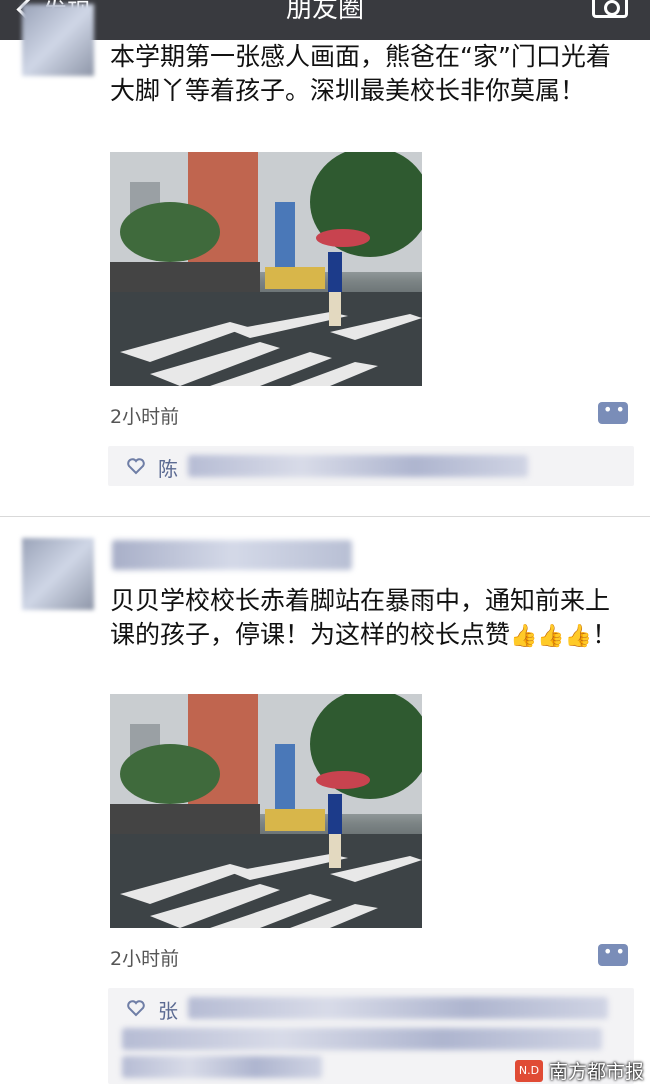 Image resolution: width=650 pixels, height=1086 pixels. What do you see at coordinates (325, 516) in the screenshot?
I see `post-divider` at bounding box center [325, 516].